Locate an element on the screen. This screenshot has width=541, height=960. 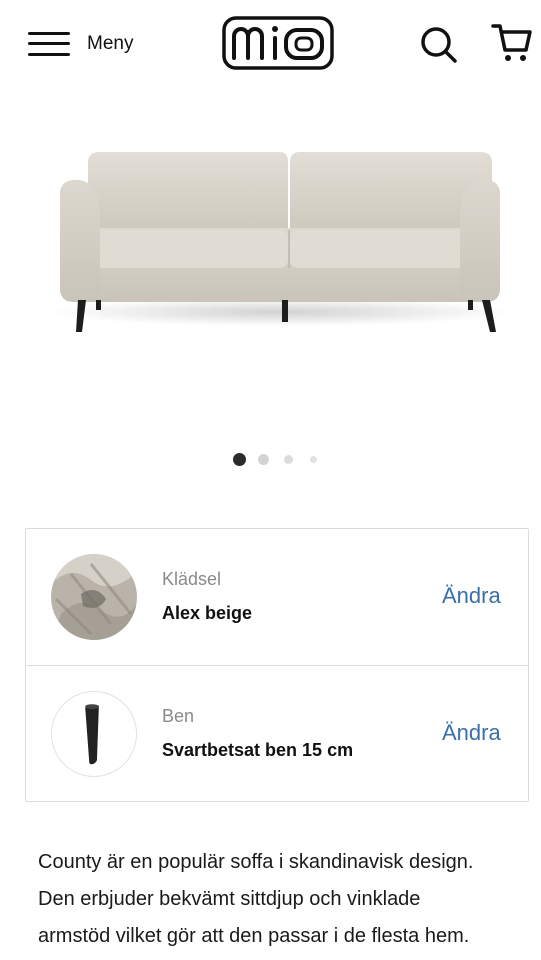
menu-button: Meny is located at coordinates (80, 44).